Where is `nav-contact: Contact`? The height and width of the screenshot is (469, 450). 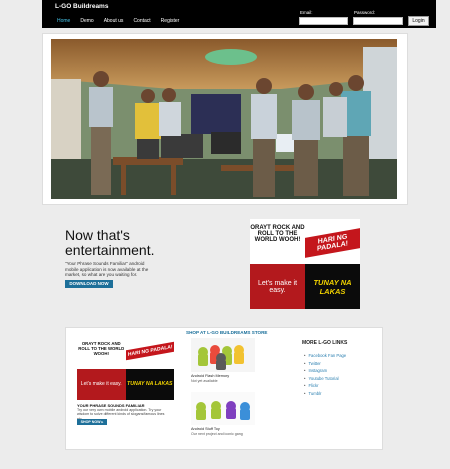
nav-contact: Contact is located at coordinates (141, 21).